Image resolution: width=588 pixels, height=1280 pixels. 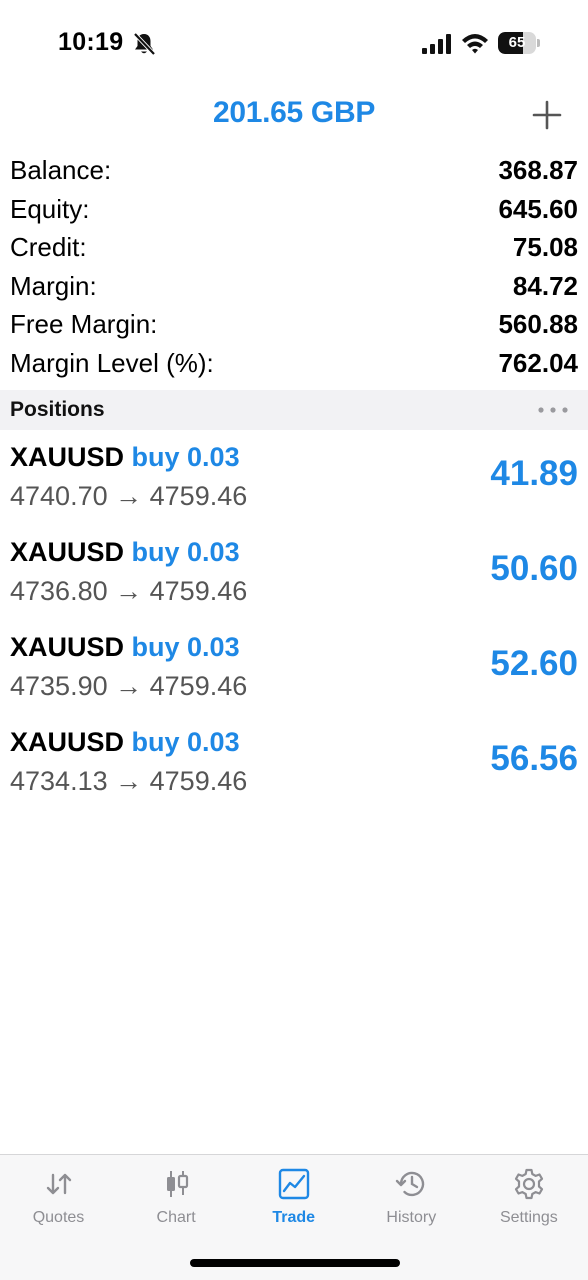 I want to click on tab-history: History, so click(x=411, y=1200).